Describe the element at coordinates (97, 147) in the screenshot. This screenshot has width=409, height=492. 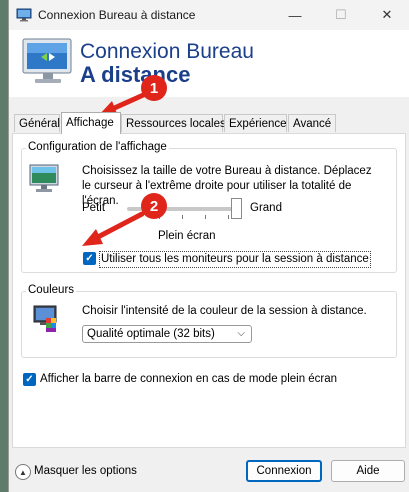
I see `display-config-legend: Configuration de l'affichage` at that location.